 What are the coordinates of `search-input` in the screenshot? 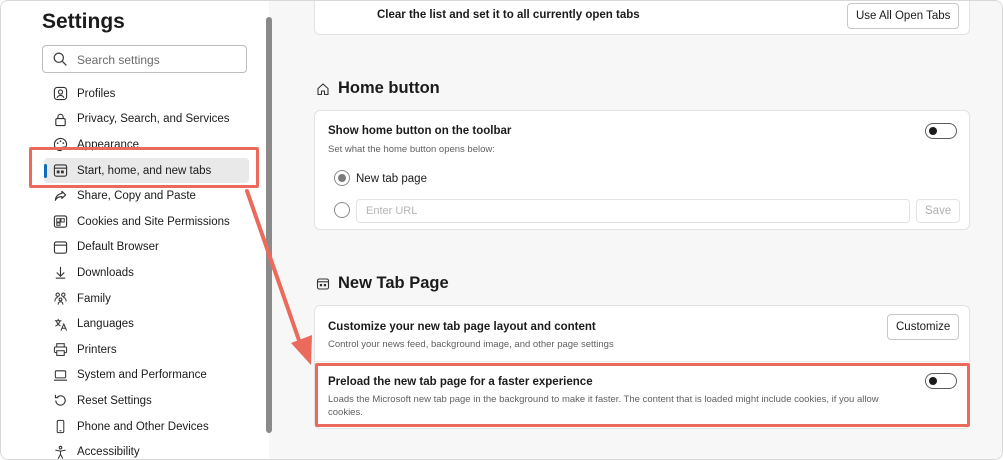 It's located at (157, 59).